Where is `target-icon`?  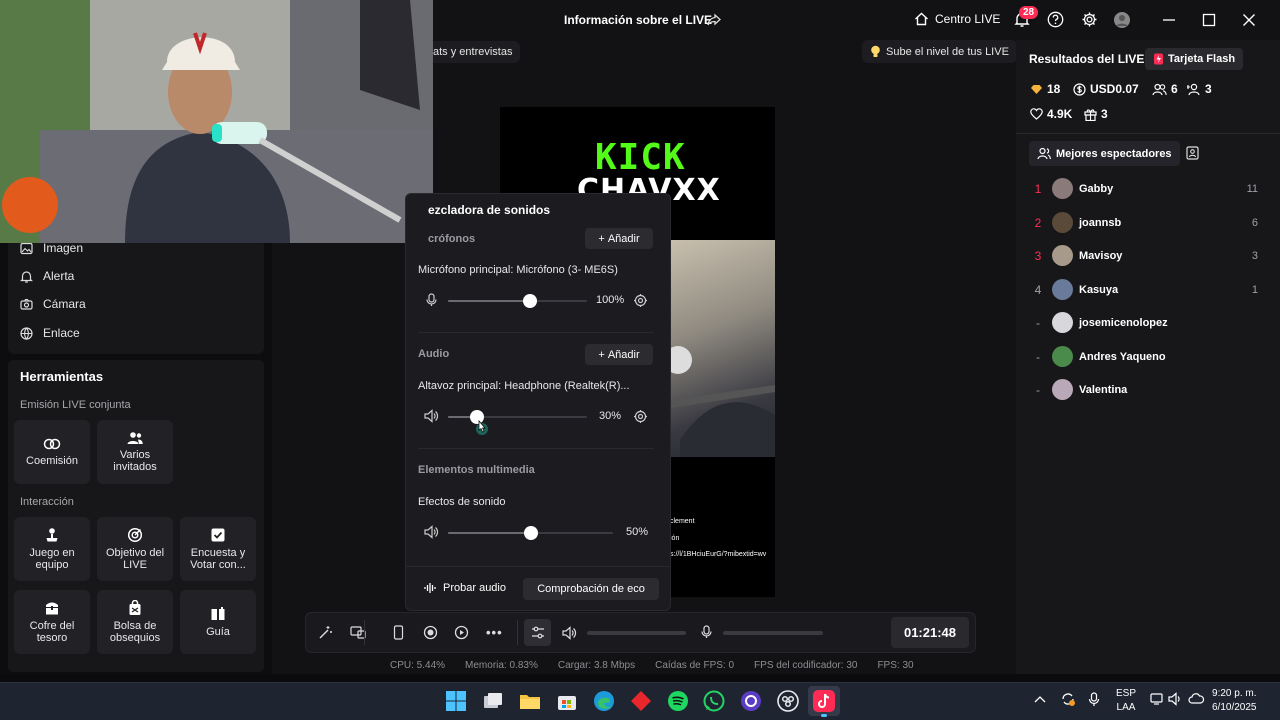
target-icon is located at coordinates (135, 535).